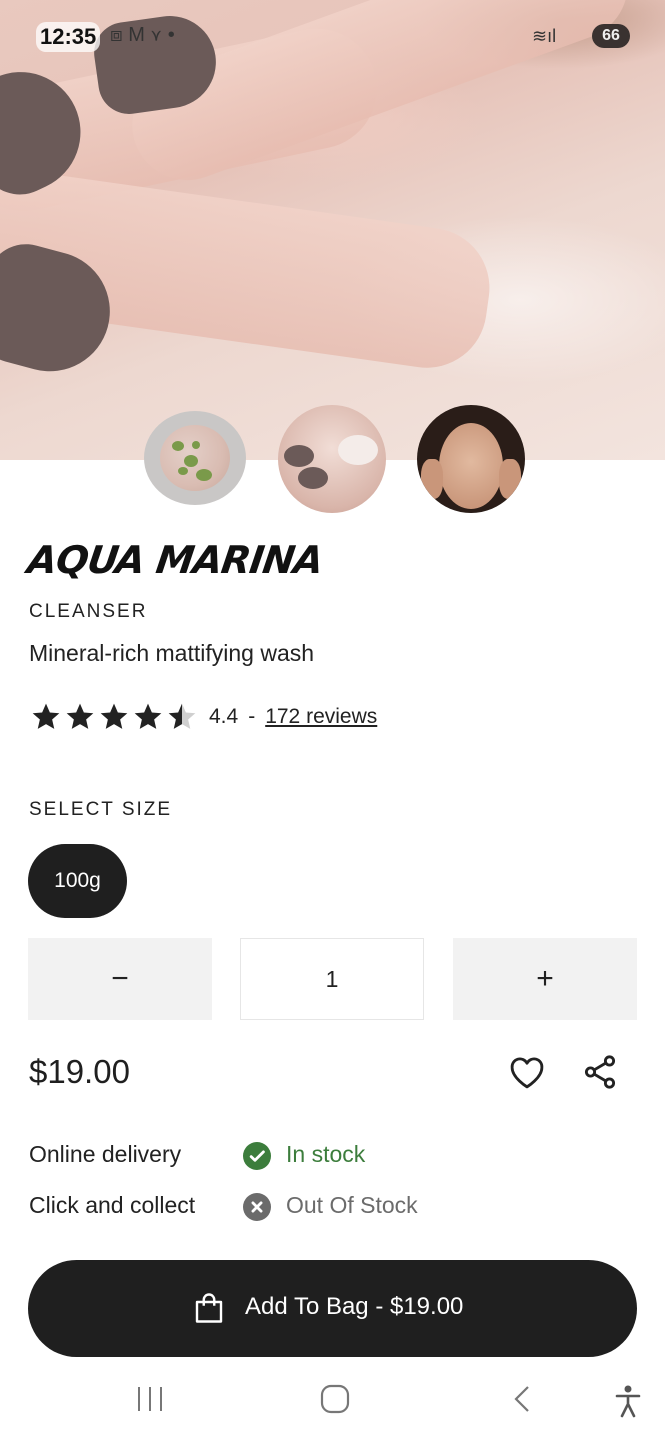  What do you see at coordinates (332, 979) in the screenshot?
I see `quantity-input: 1` at bounding box center [332, 979].